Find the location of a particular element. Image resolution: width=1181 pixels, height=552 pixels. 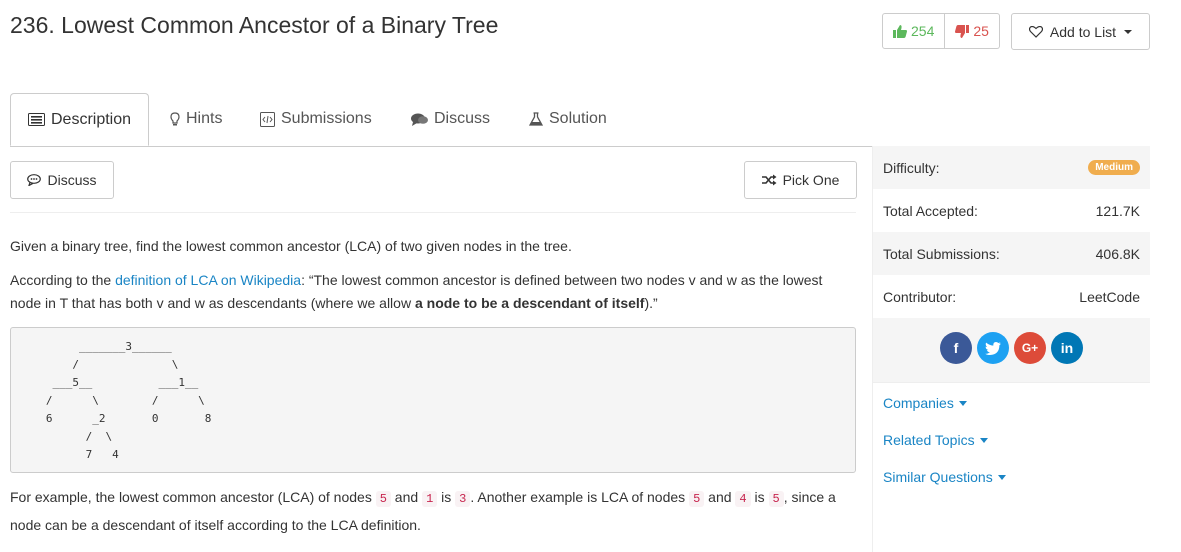

thumbs-down-icon is located at coordinates (962, 31).